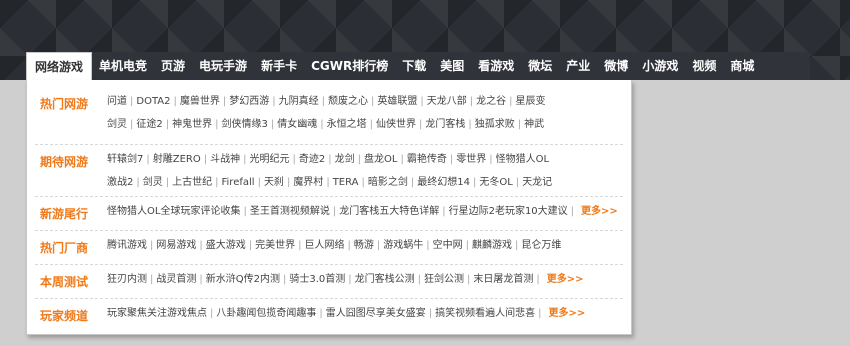 The height and width of the screenshot is (346, 850). I want to click on game-link: 圣王首测视频解说, so click(290, 211).